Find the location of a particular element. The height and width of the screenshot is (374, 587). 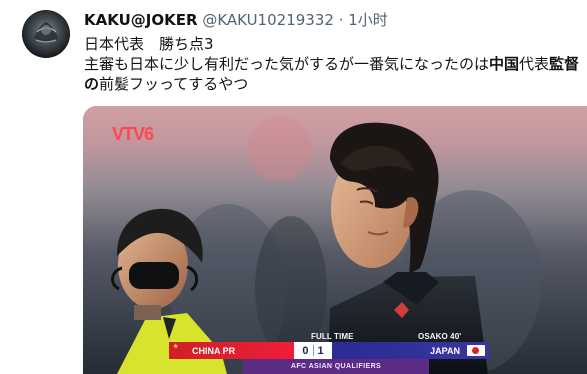

tweet-line-2: 主審も日本に少し有利だった気がするが一番気になったのは中国代表監督 is located at coordinates (331, 64).